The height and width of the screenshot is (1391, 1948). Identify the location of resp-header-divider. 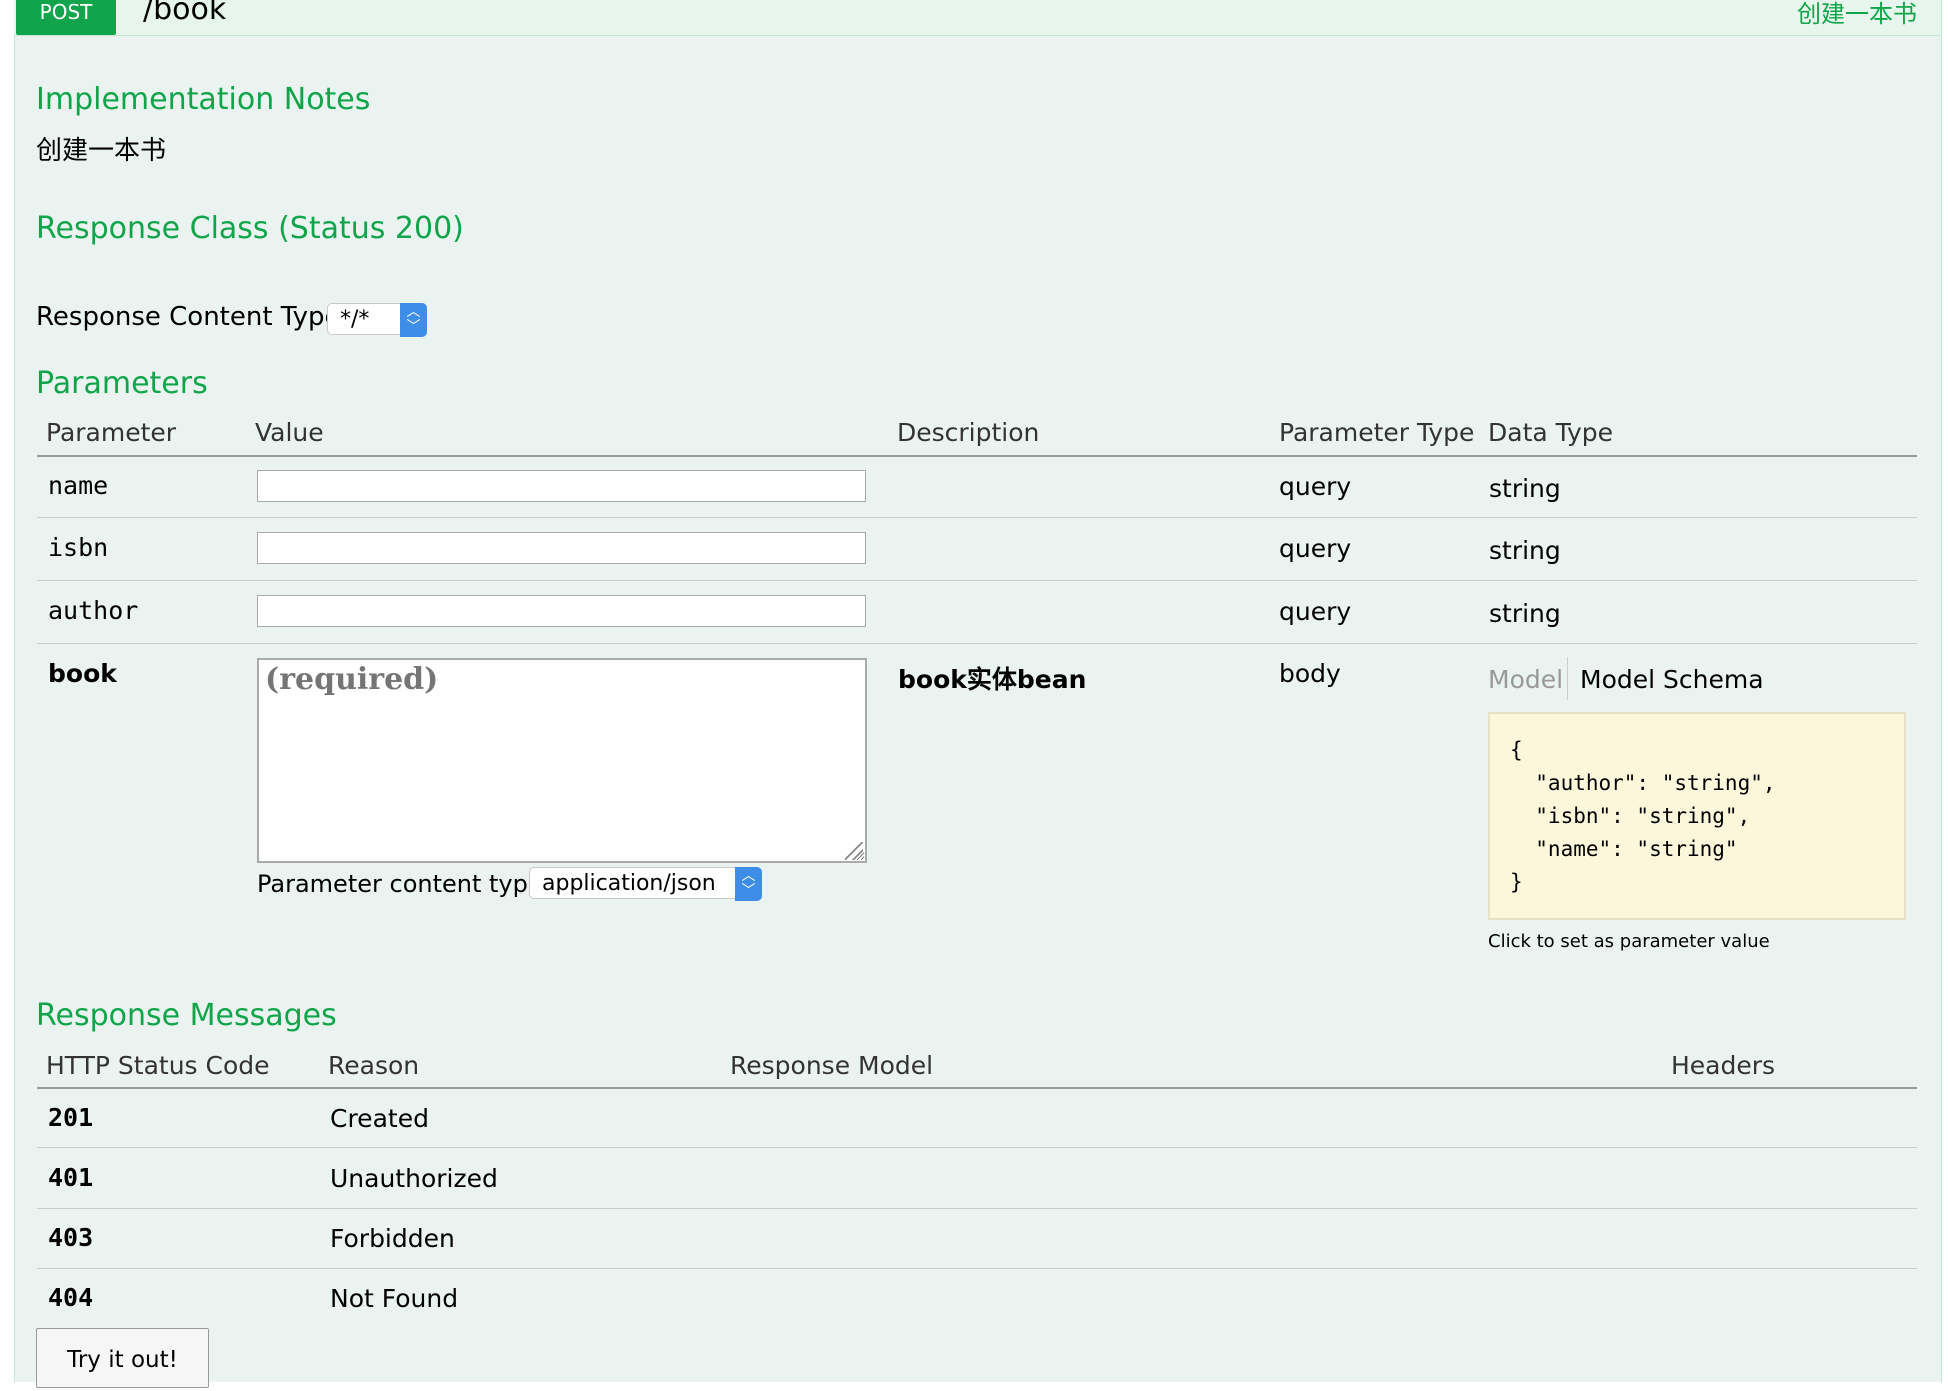
(977, 1088).